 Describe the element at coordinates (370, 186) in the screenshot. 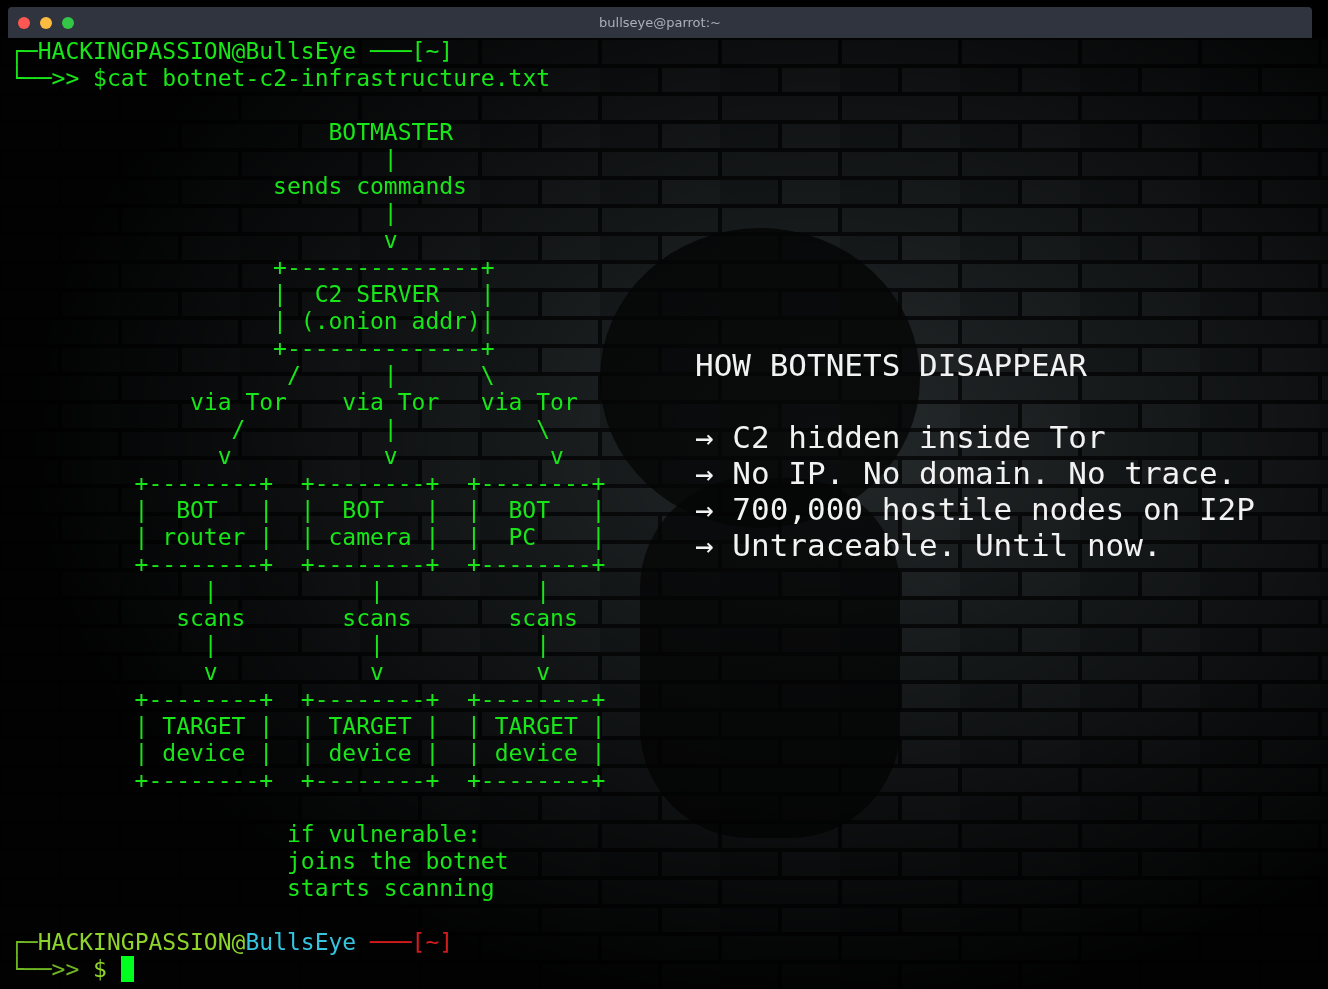

I see `output-line: sends commands` at that location.